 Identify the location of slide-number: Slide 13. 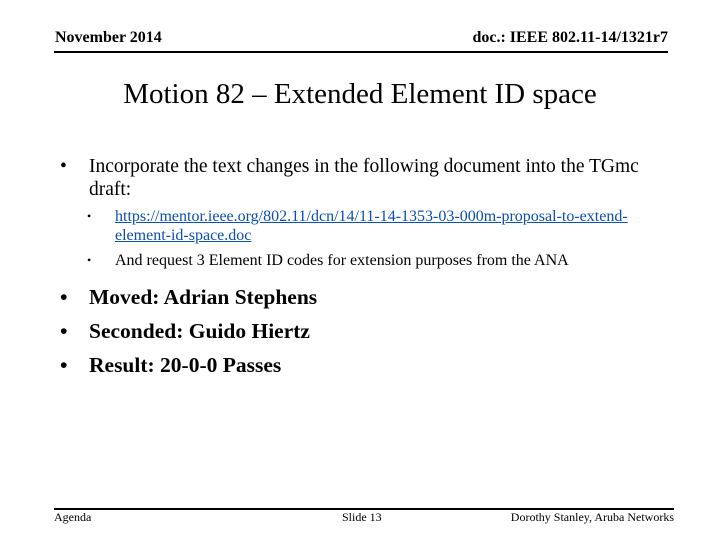
(362, 517).